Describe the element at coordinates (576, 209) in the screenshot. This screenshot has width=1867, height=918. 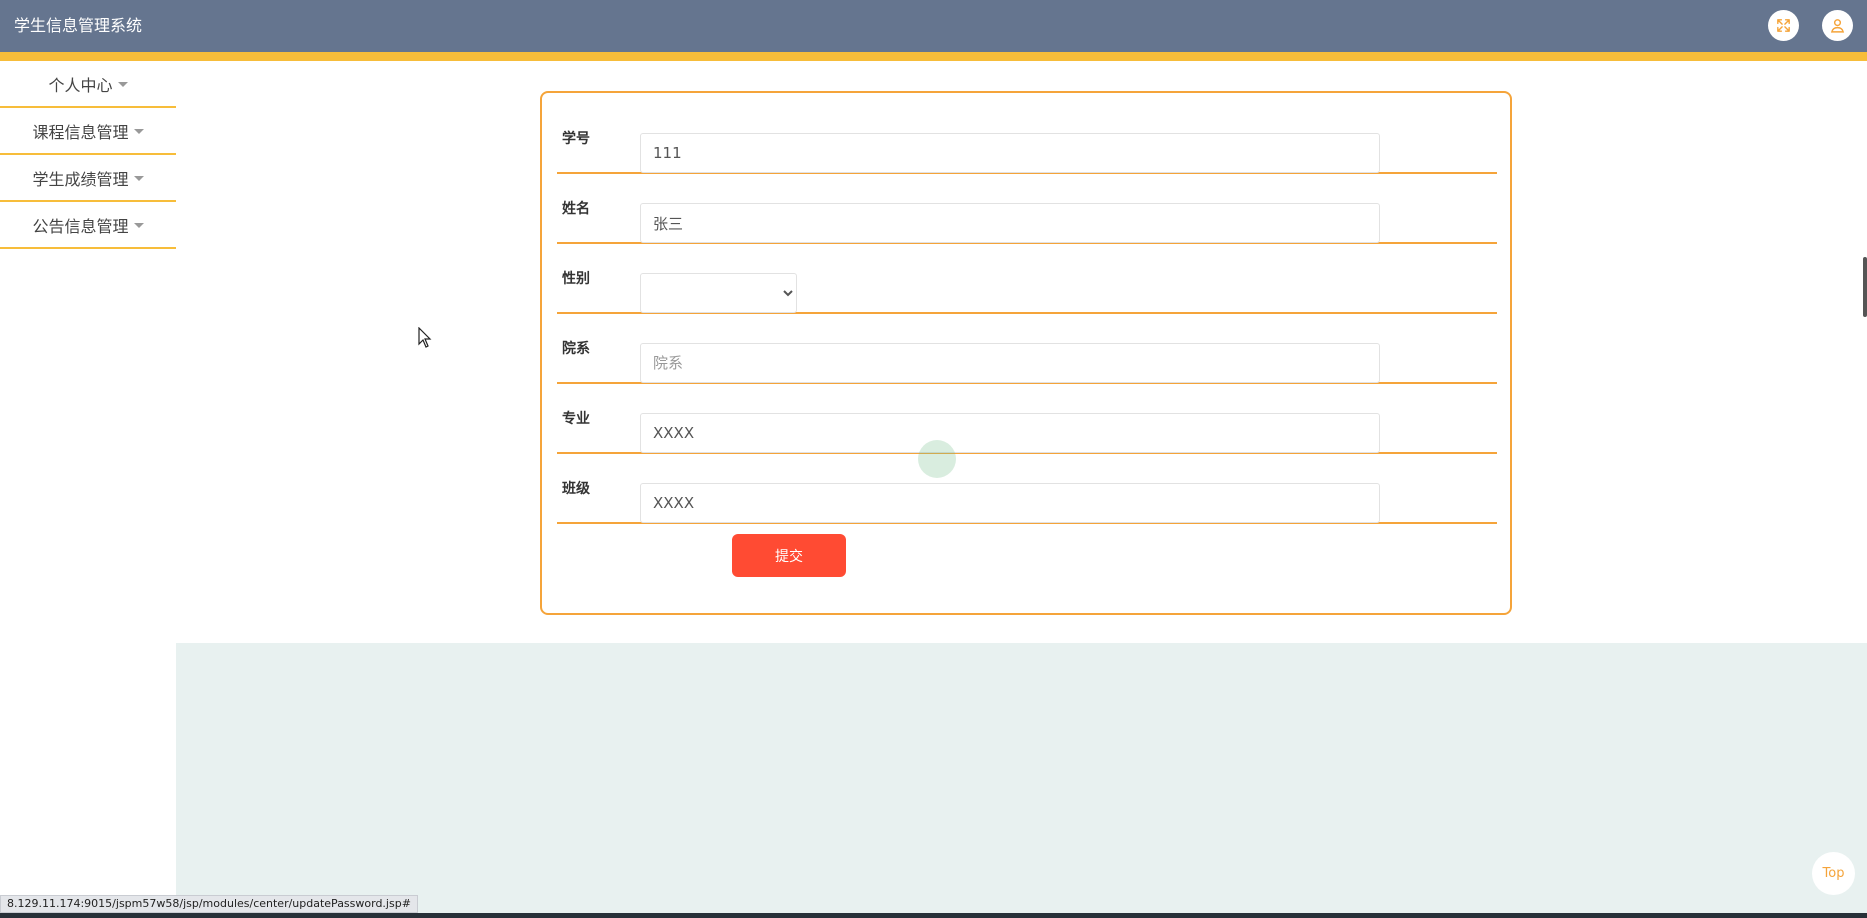
I see `field-label: 姓名` at that location.